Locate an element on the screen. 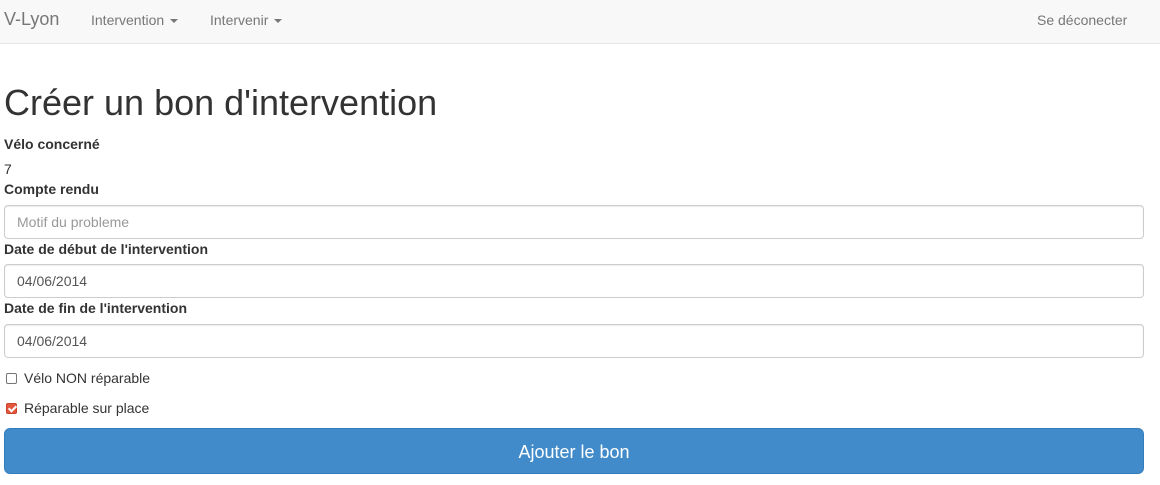 This screenshot has width=1160, height=485. compte-rendu-label: Compte rendu is located at coordinates (51, 189).